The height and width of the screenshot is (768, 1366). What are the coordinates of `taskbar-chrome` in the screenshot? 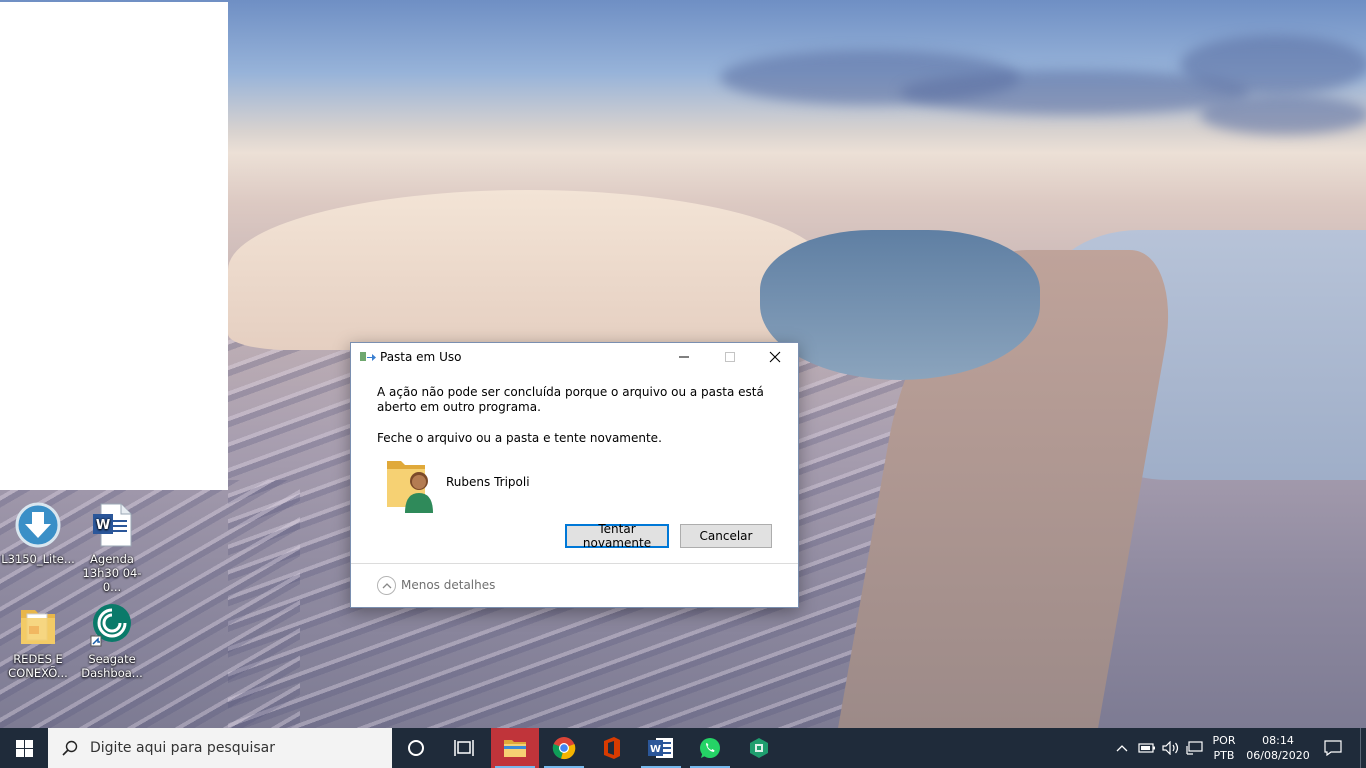 It's located at (564, 748).